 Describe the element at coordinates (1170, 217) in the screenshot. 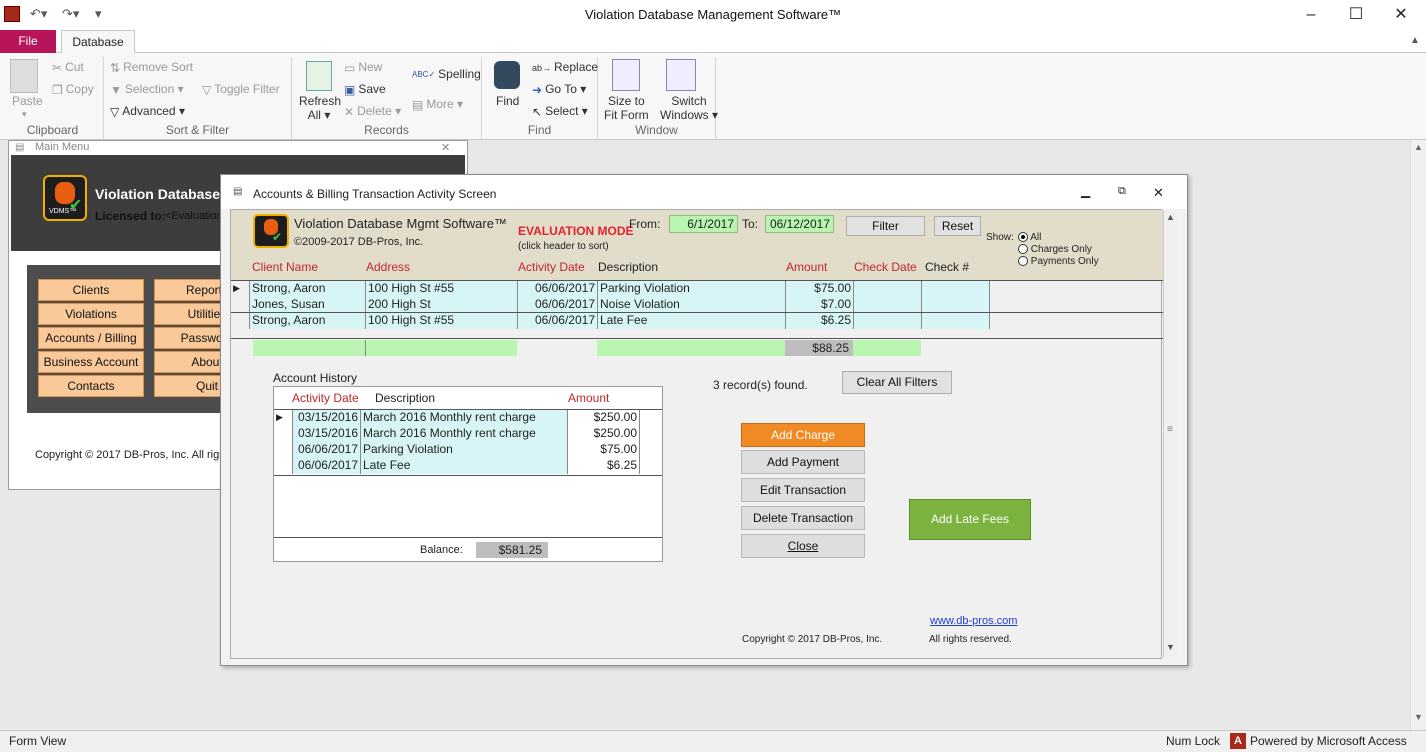

I see `form-scroll-up-icon: ▲` at that location.